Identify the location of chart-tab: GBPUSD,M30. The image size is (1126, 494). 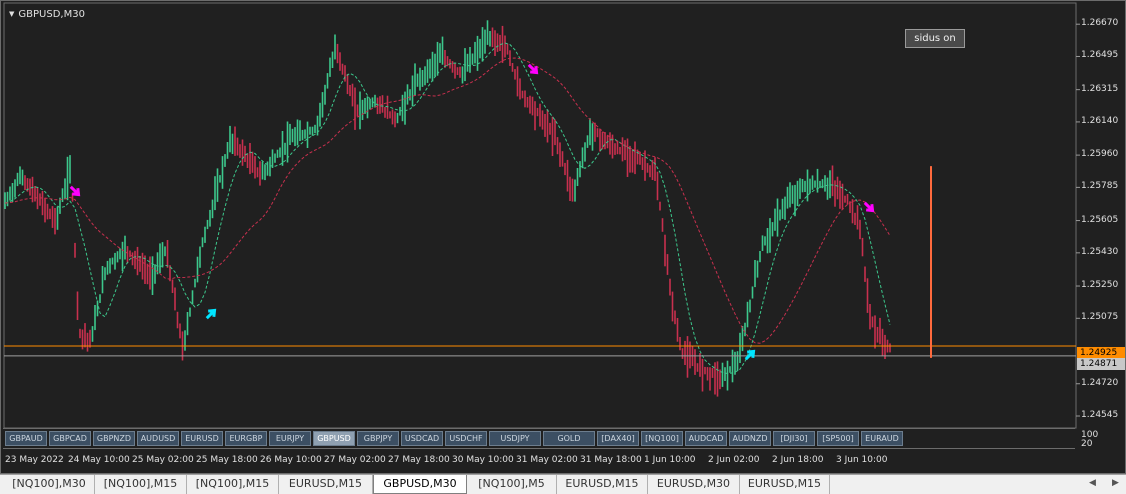
(420, 484).